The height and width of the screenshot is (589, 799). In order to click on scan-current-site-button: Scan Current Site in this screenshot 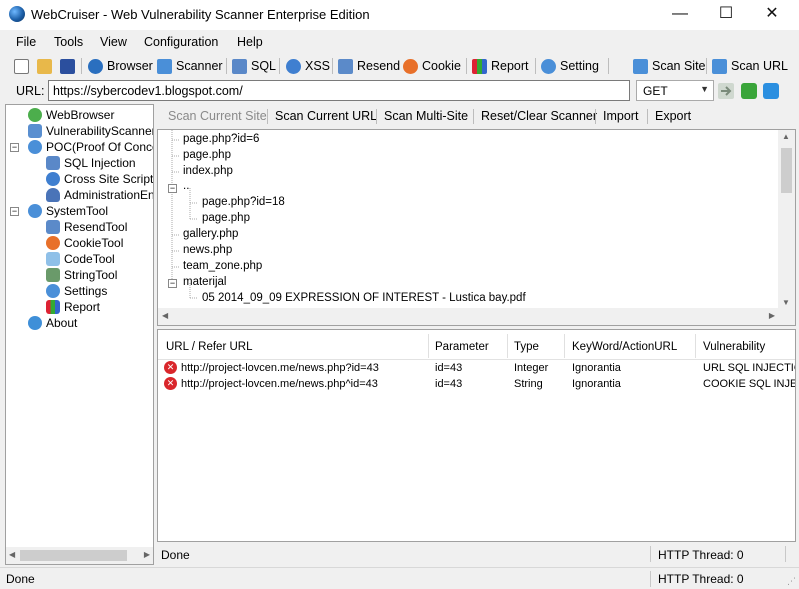, I will do `click(217, 116)`.